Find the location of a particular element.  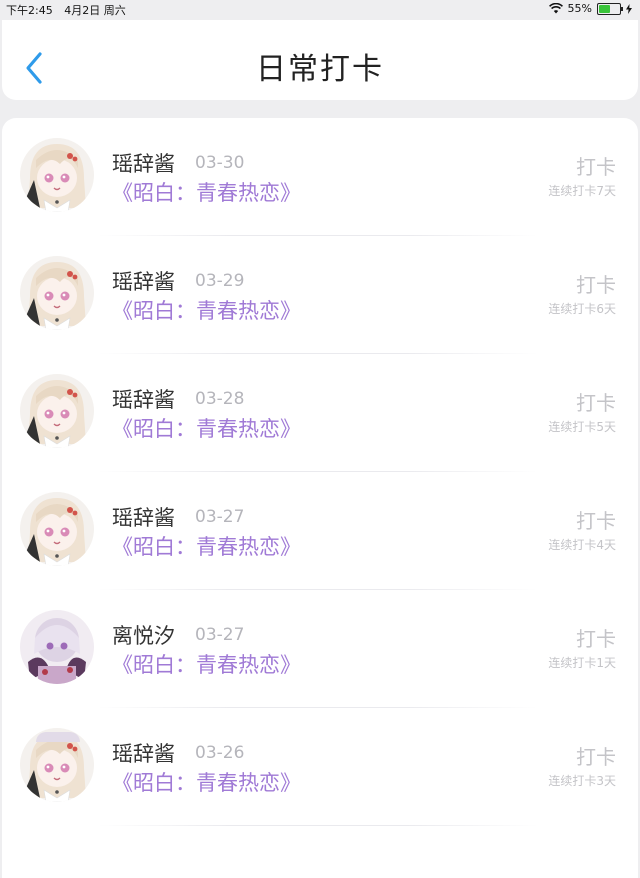

status-date: 4月2日 周六 is located at coordinates (95, 10).